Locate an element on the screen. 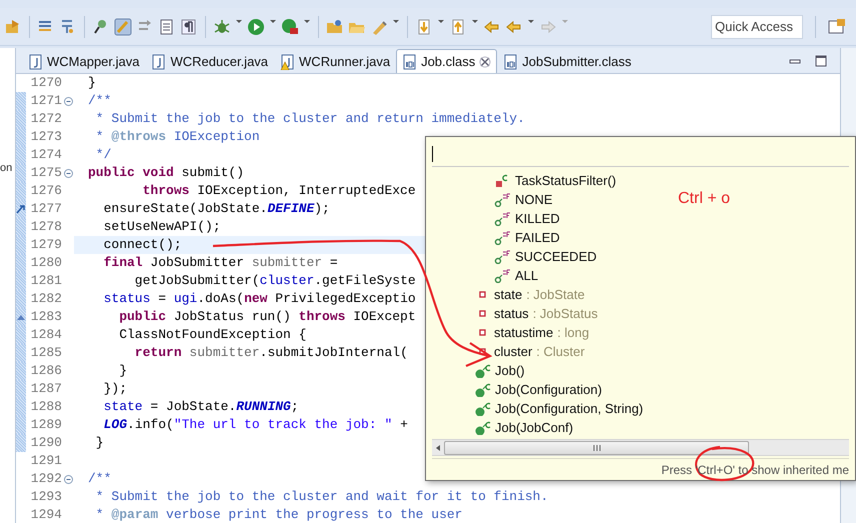 This screenshot has width=856, height=523. line-number: 1280 is located at coordinates (46, 263).